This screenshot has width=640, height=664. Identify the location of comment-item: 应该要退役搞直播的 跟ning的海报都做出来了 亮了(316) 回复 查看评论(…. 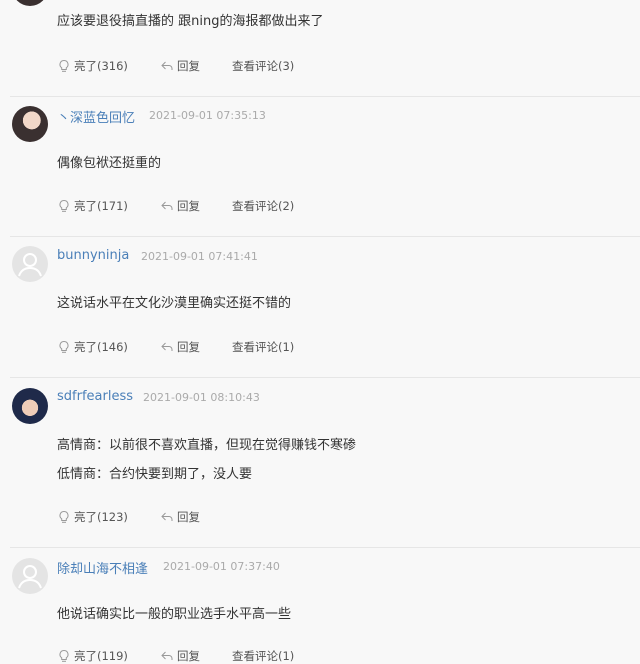
(320, 48).